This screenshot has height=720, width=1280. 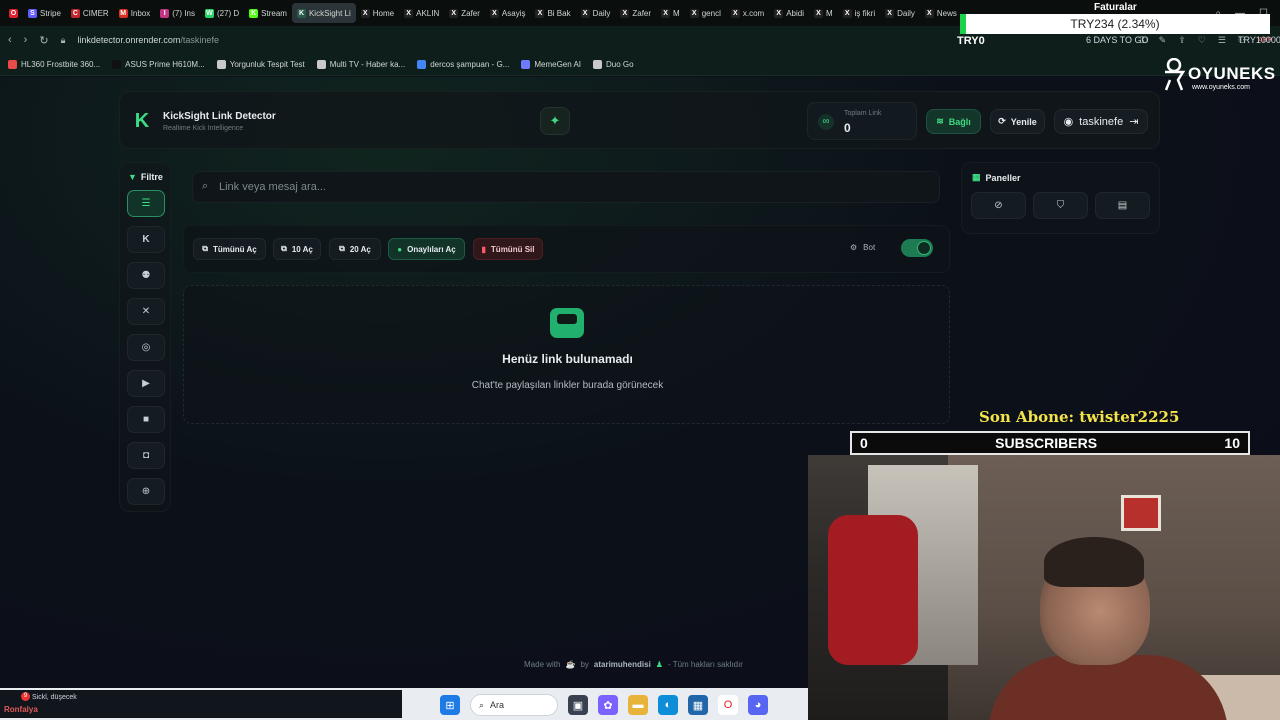 I want to click on copilot-icon: ✿, so click(x=608, y=705).